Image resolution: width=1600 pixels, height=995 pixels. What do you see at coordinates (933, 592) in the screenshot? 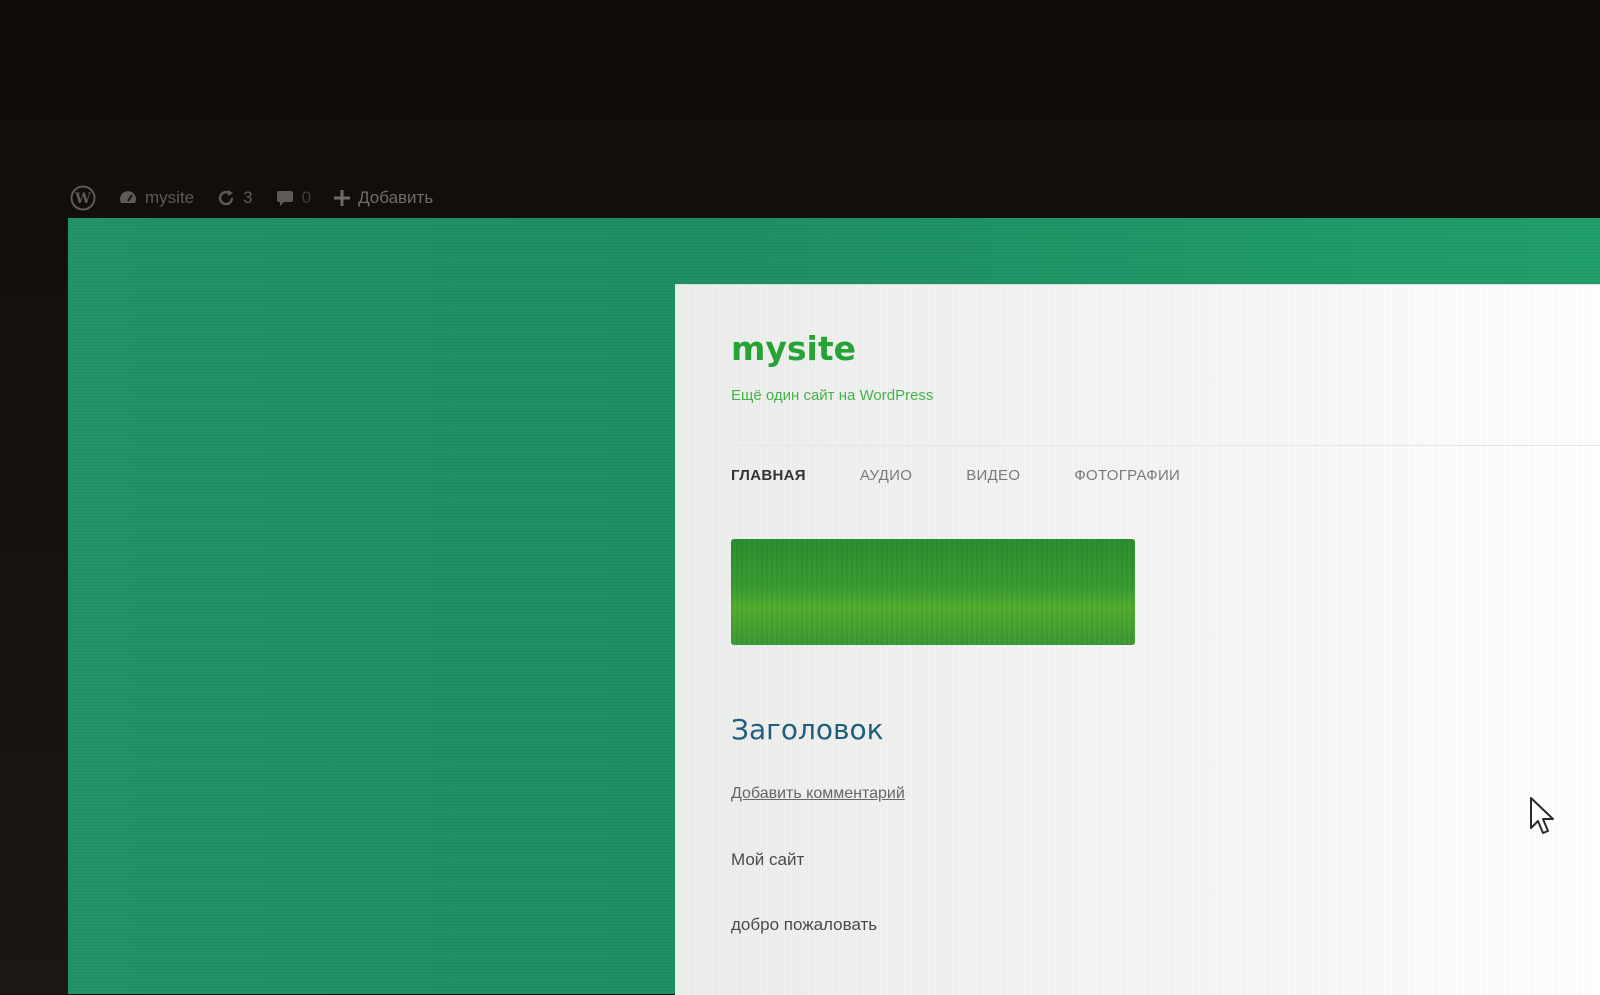
I see `header-image` at bounding box center [933, 592].